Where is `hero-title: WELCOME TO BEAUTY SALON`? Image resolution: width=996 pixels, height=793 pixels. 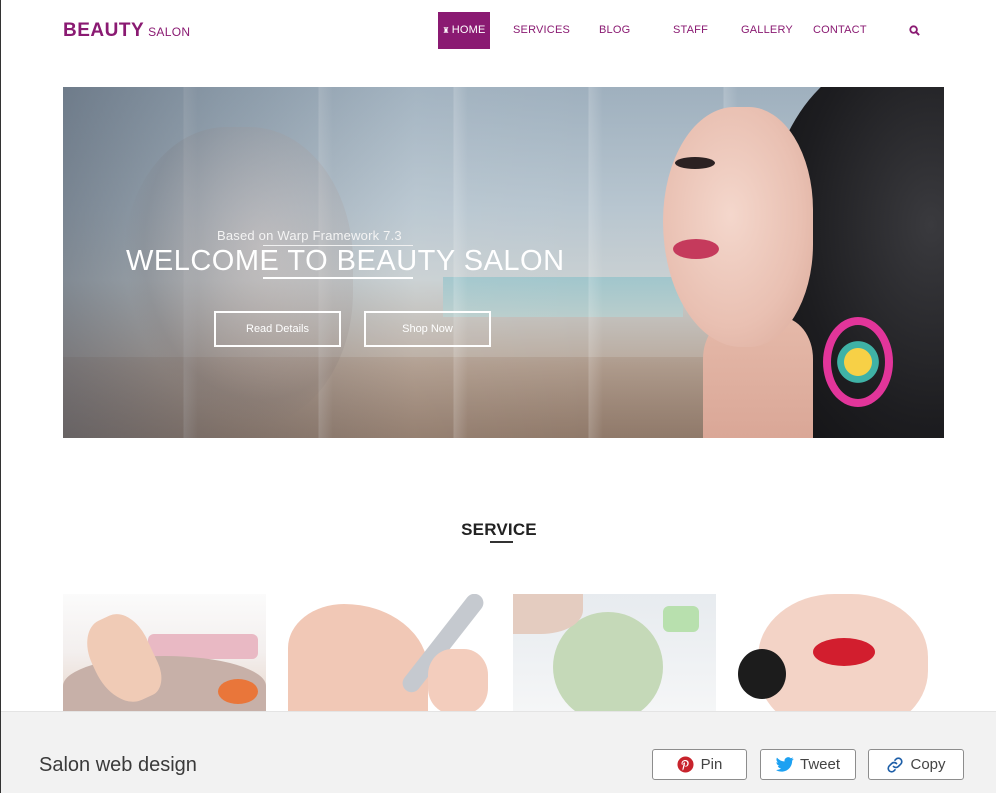 hero-title: WELCOME TO BEAUTY SALON is located at coordinates (345, 261).